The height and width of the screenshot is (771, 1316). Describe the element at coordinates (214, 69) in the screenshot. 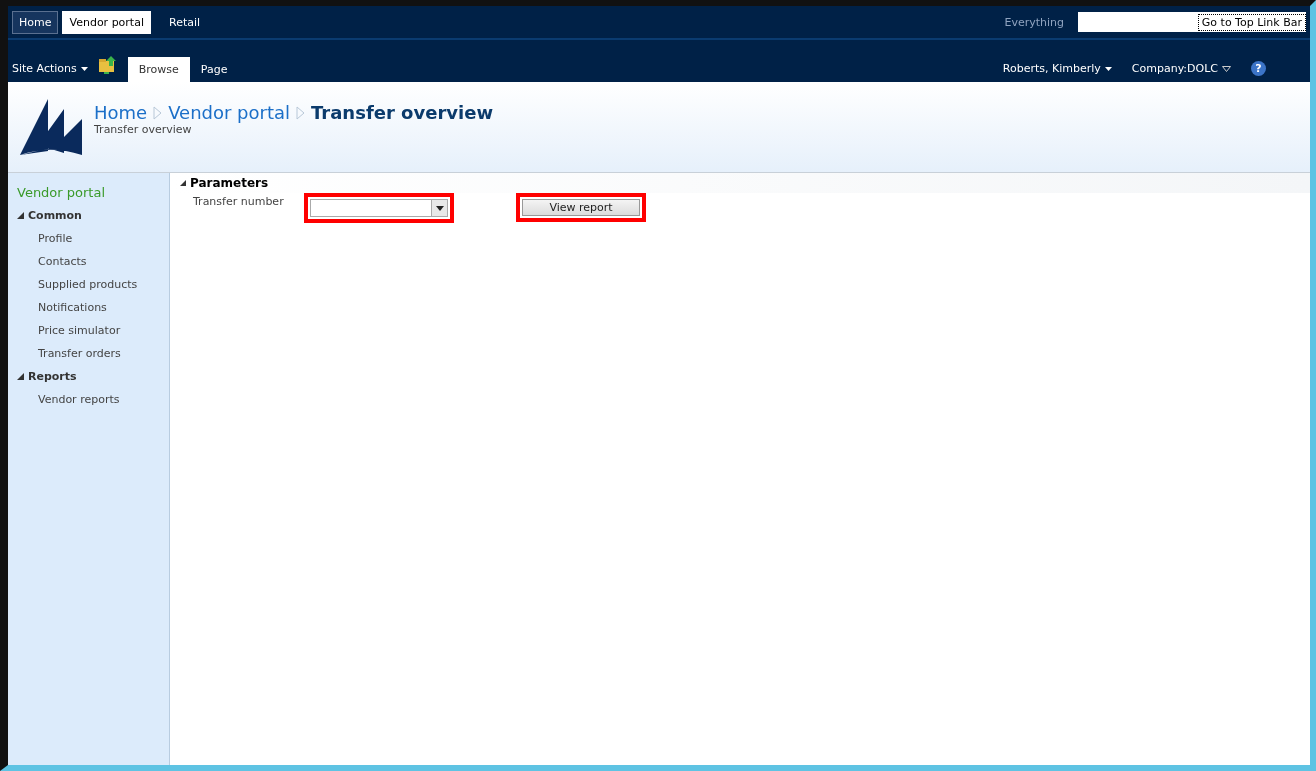

I see `ribbon-tab: Page` at that location.